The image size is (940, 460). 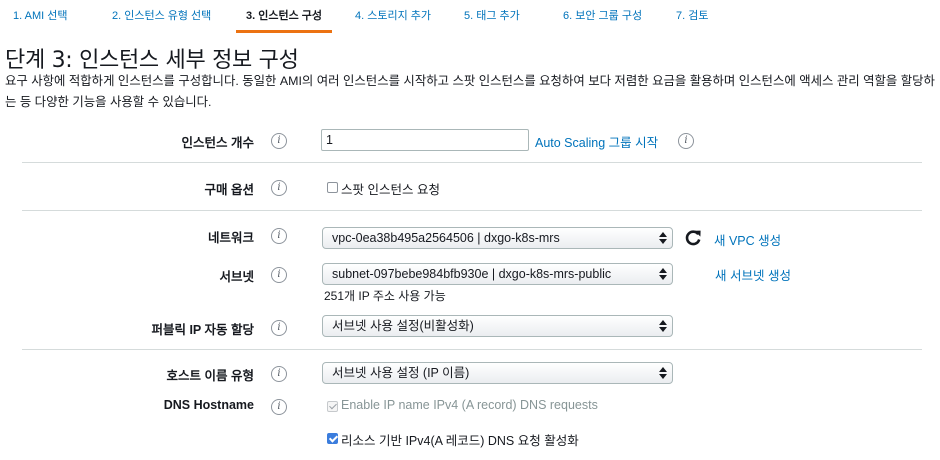 I want to click on tab-add-storage: 4. 스토리지 추가, so click(x=393, y=16).